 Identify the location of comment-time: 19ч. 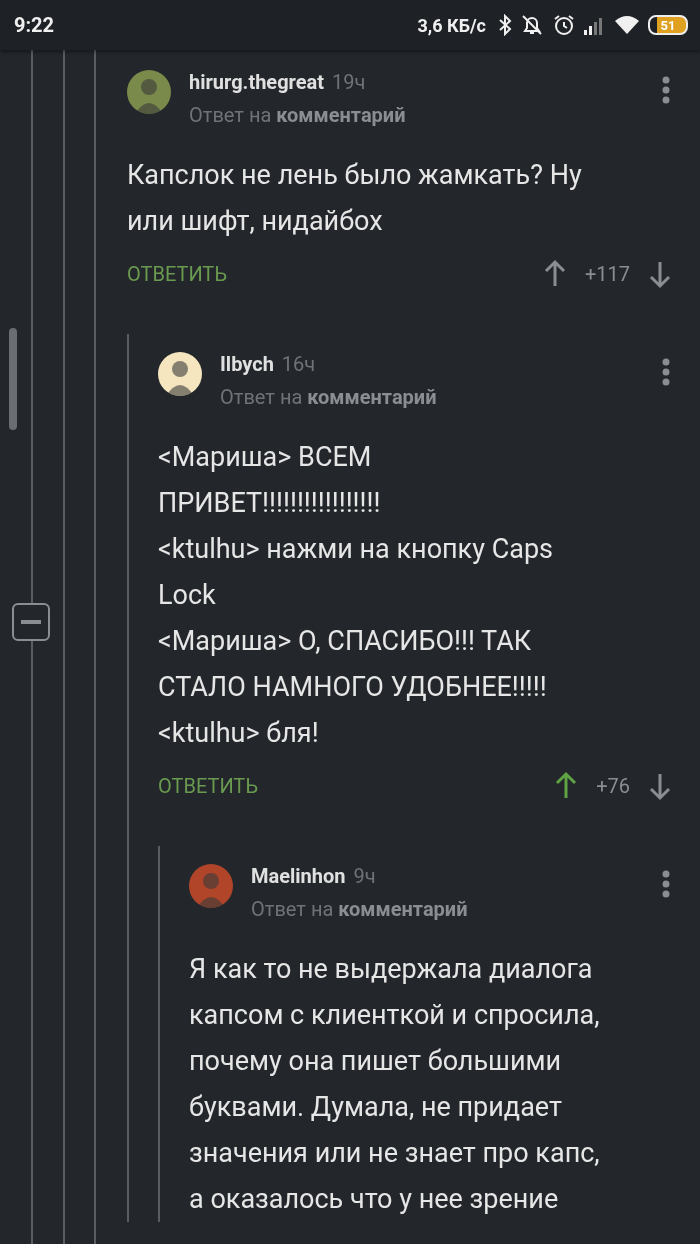
(349, 82).